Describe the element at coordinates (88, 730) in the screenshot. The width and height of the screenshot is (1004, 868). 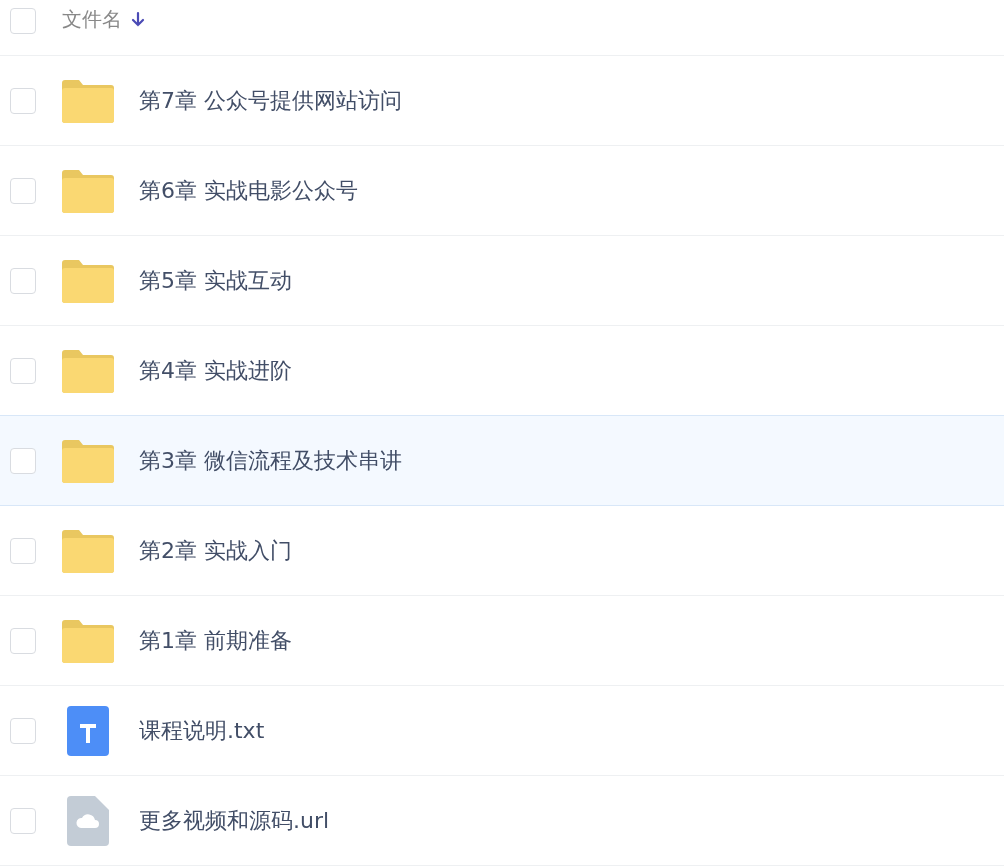
I see `text-file-icon` at that location.